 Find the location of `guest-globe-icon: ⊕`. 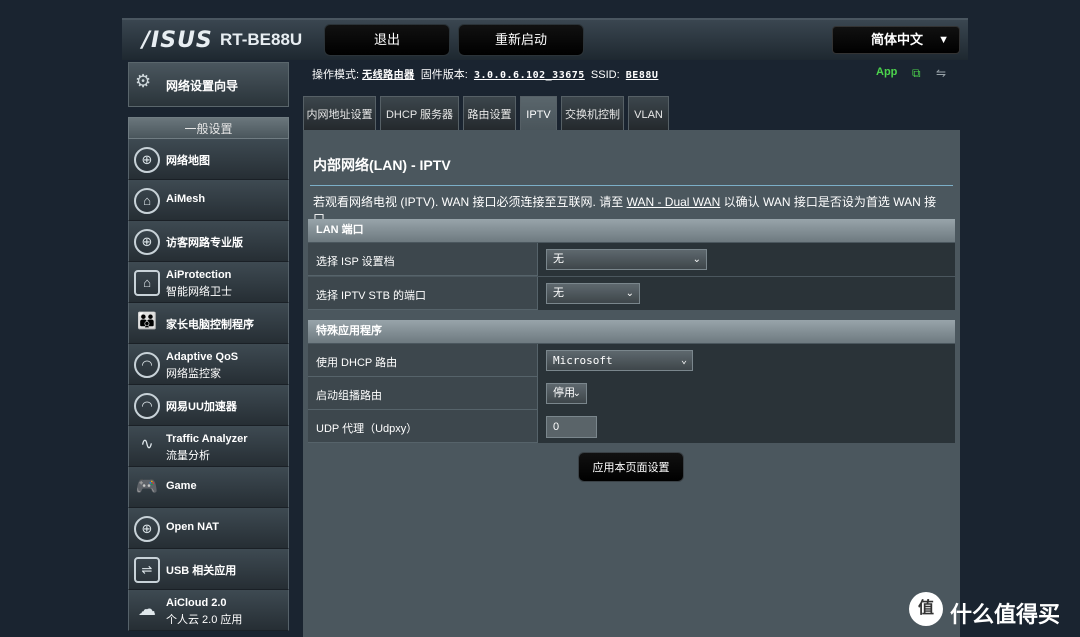

guest-globe-icon: ⊕ is located at coordinates (147, 242).